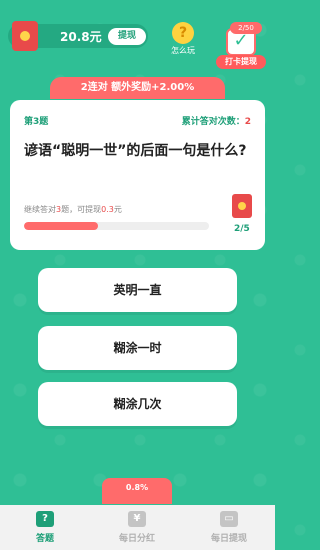  I want to click on cumulative-value: 2, so click(247, 122).